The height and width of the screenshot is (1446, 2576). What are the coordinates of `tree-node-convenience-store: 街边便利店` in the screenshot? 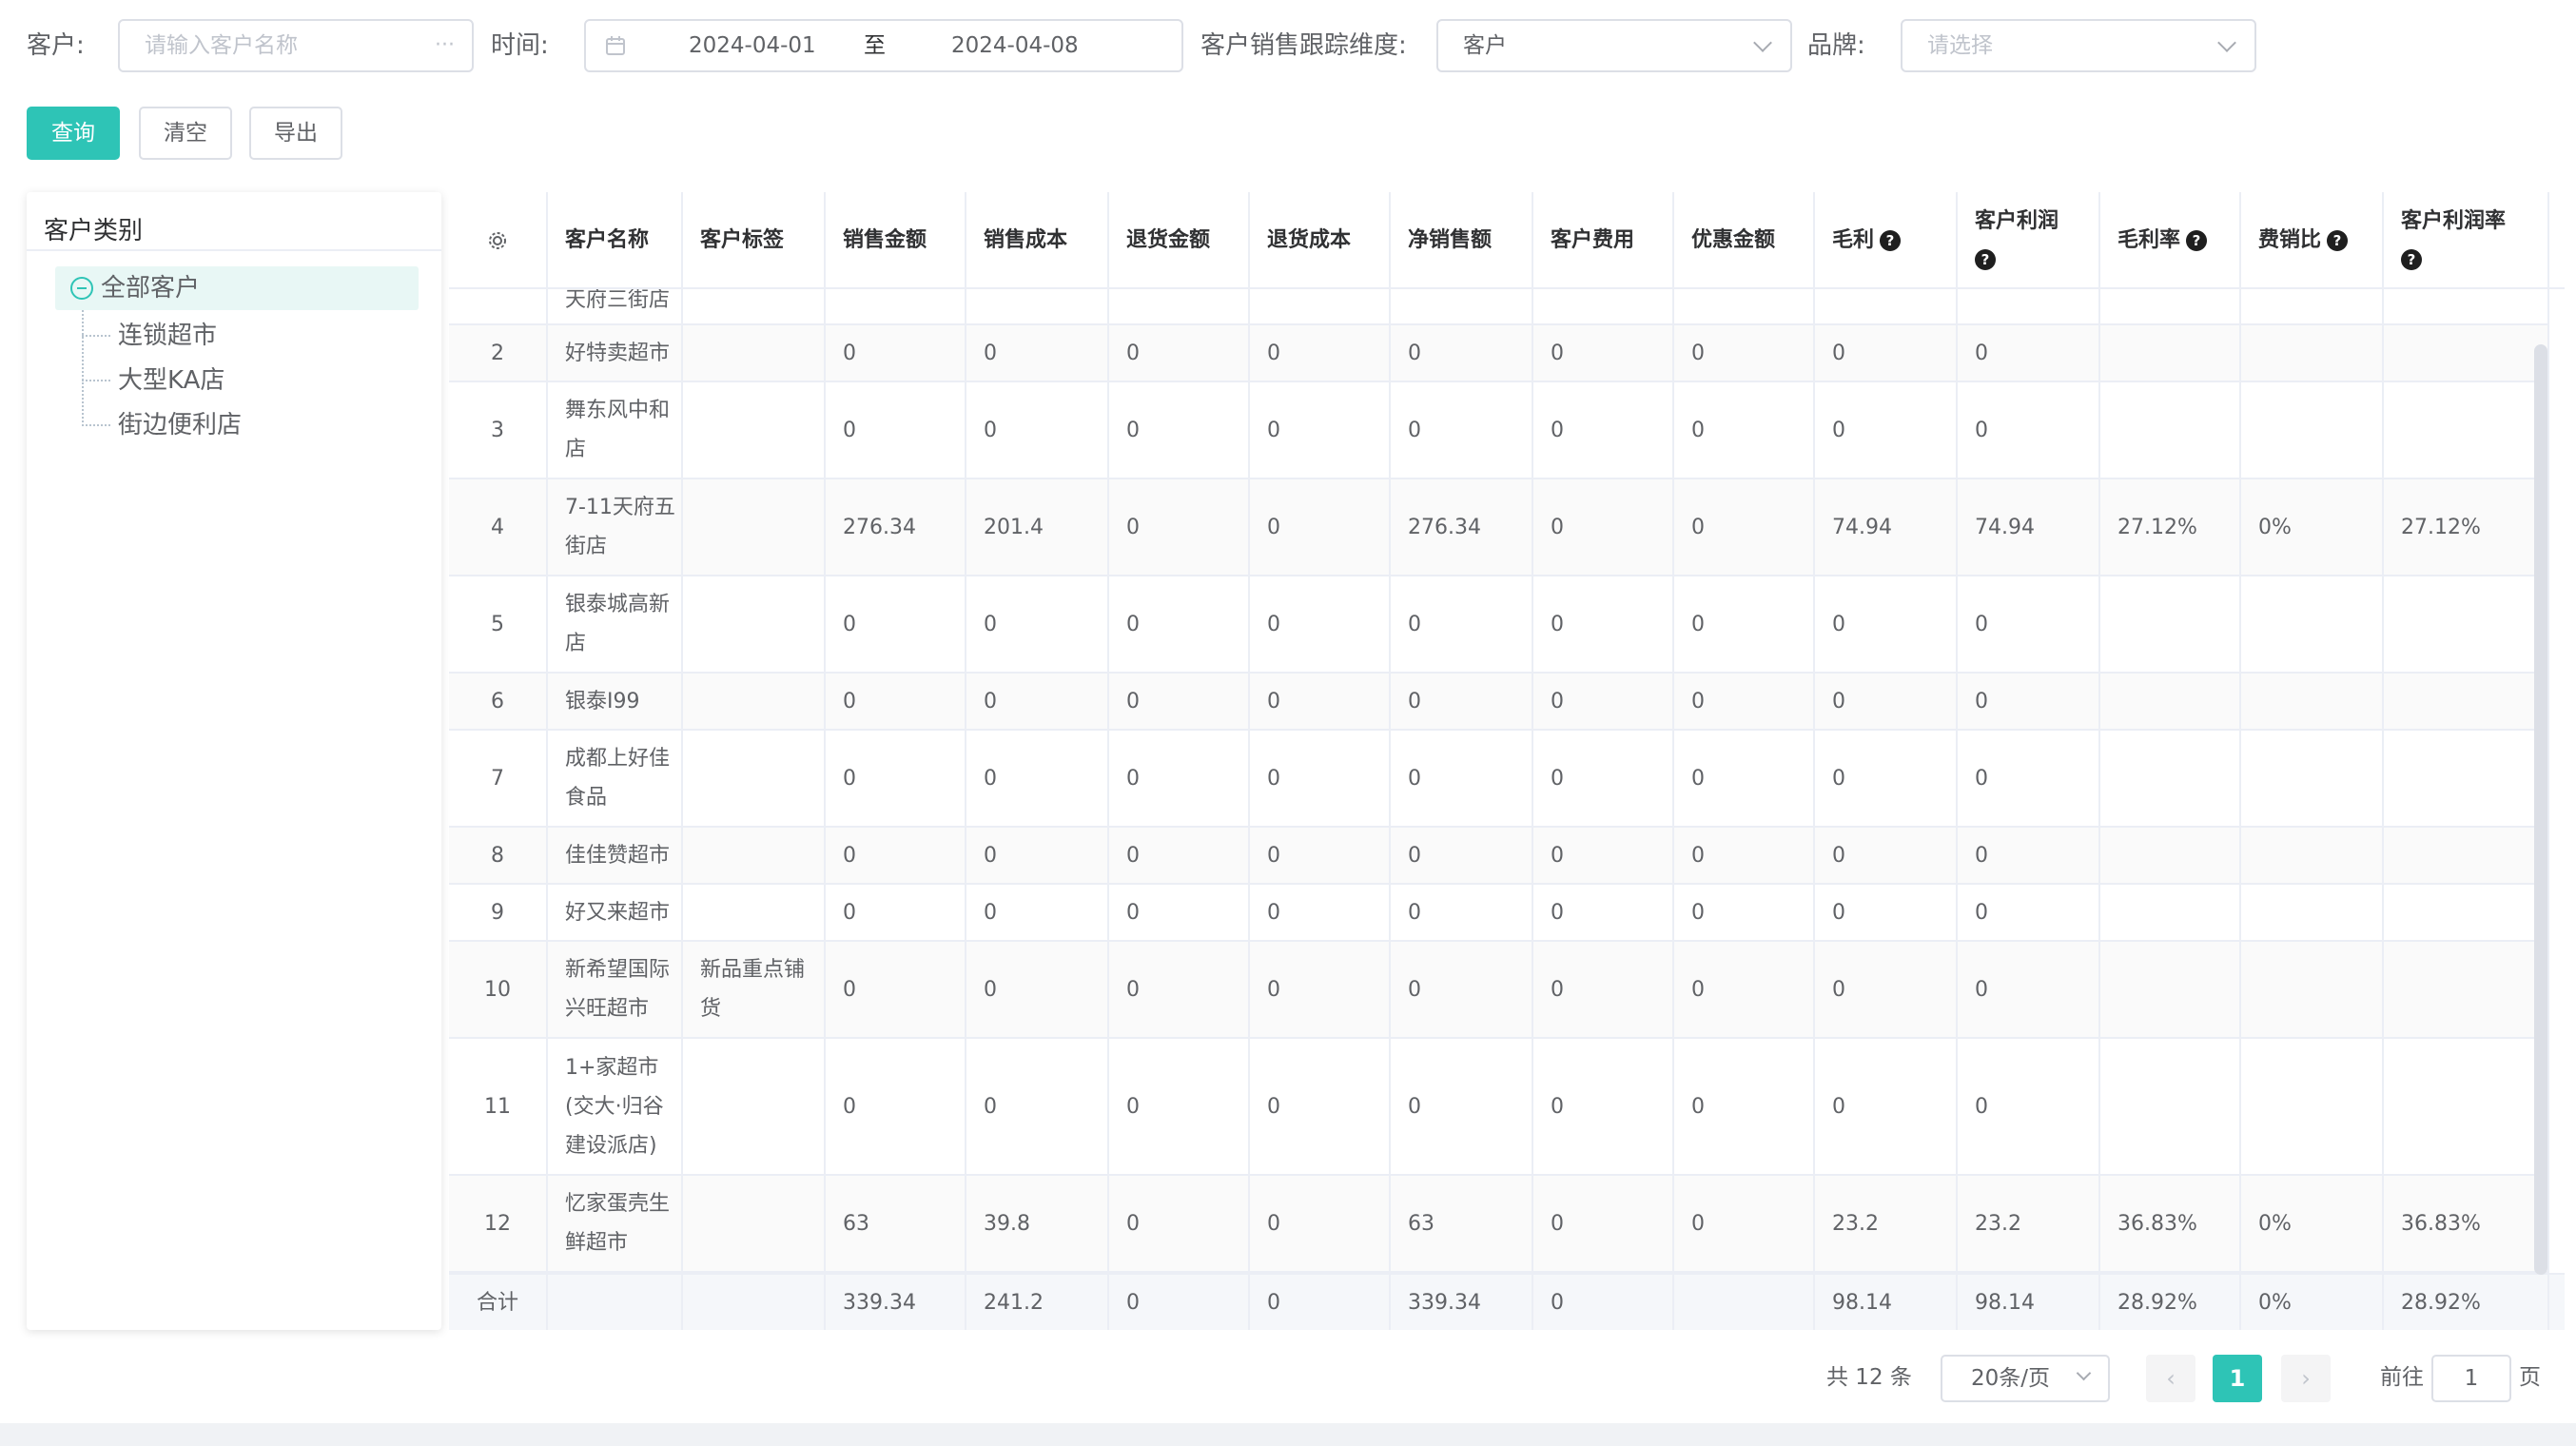 It's located at (249, 425).